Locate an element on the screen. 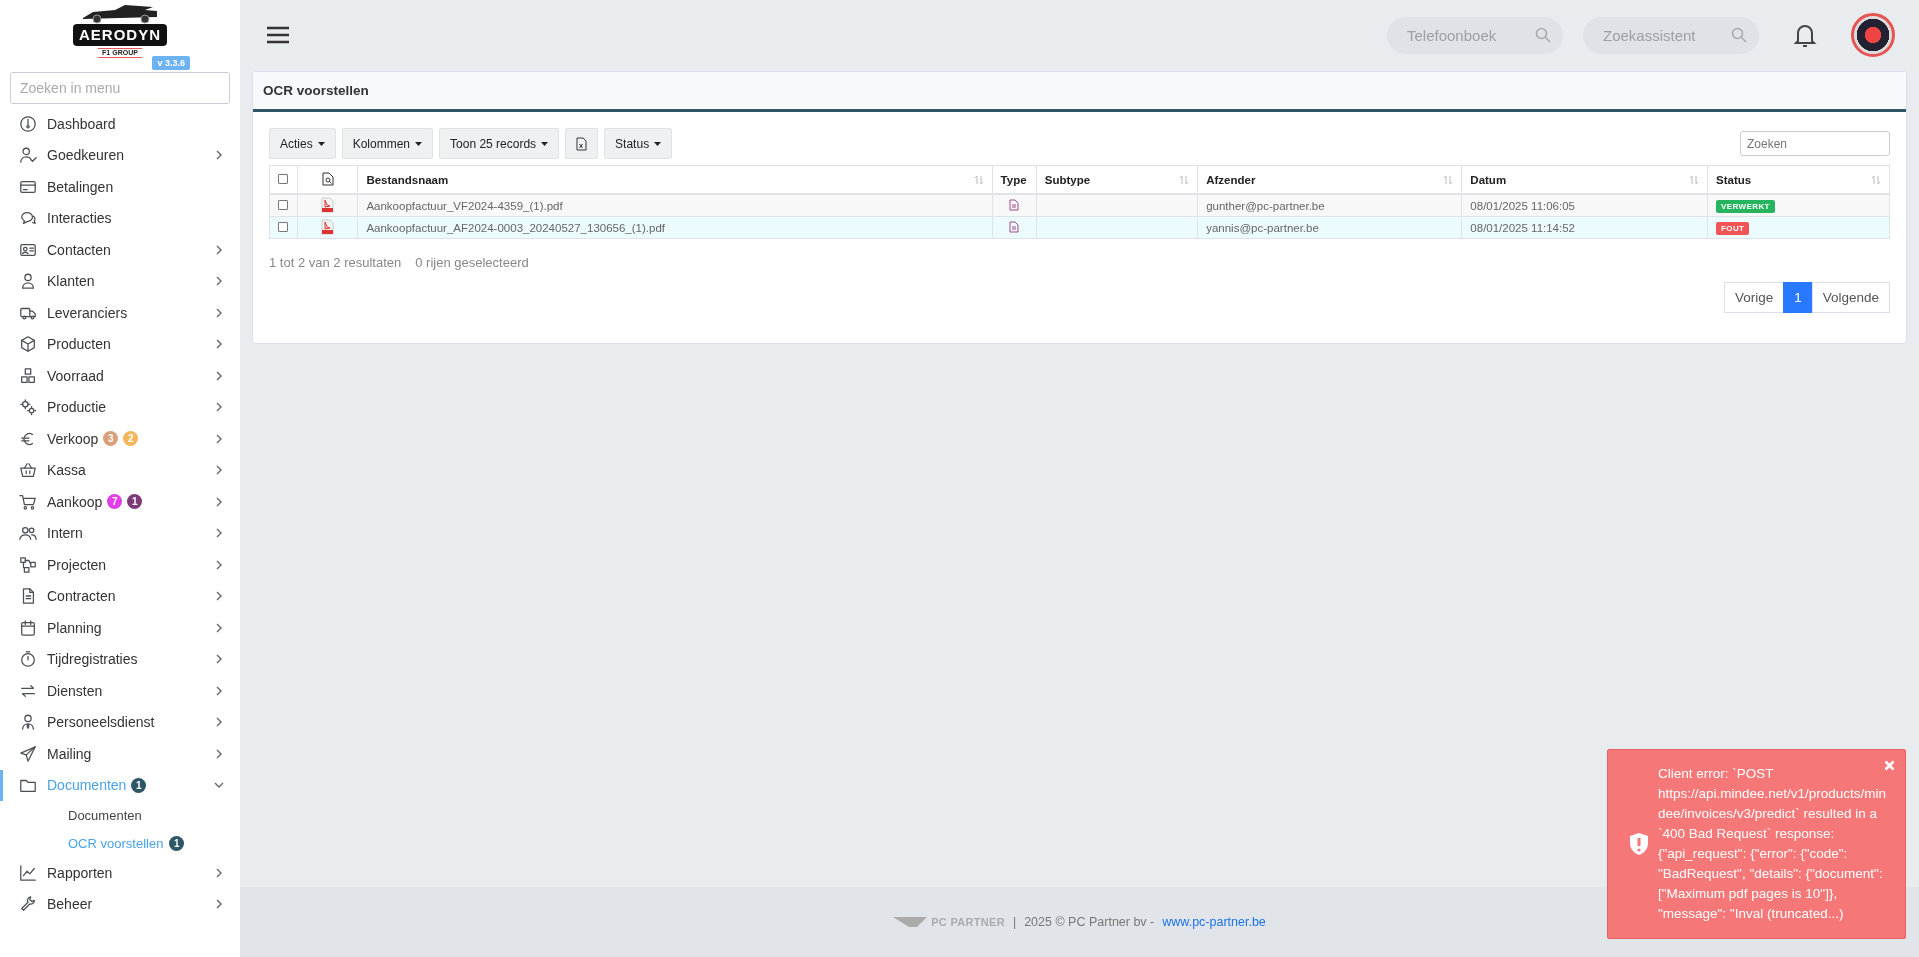  sidebar-item: Verkoop 3 2 is located at coordinates (120, 439).